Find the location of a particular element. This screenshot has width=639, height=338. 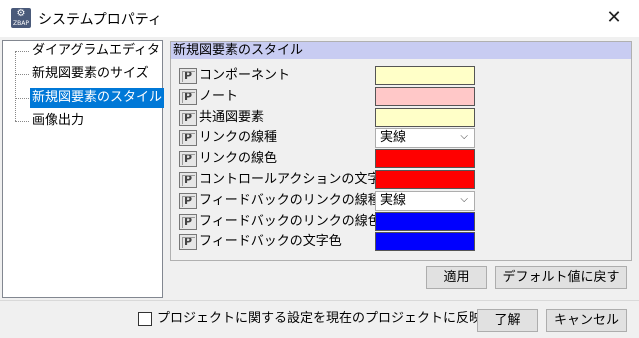

property-row: P リンクの線色 is located at coordinates (404, 158).